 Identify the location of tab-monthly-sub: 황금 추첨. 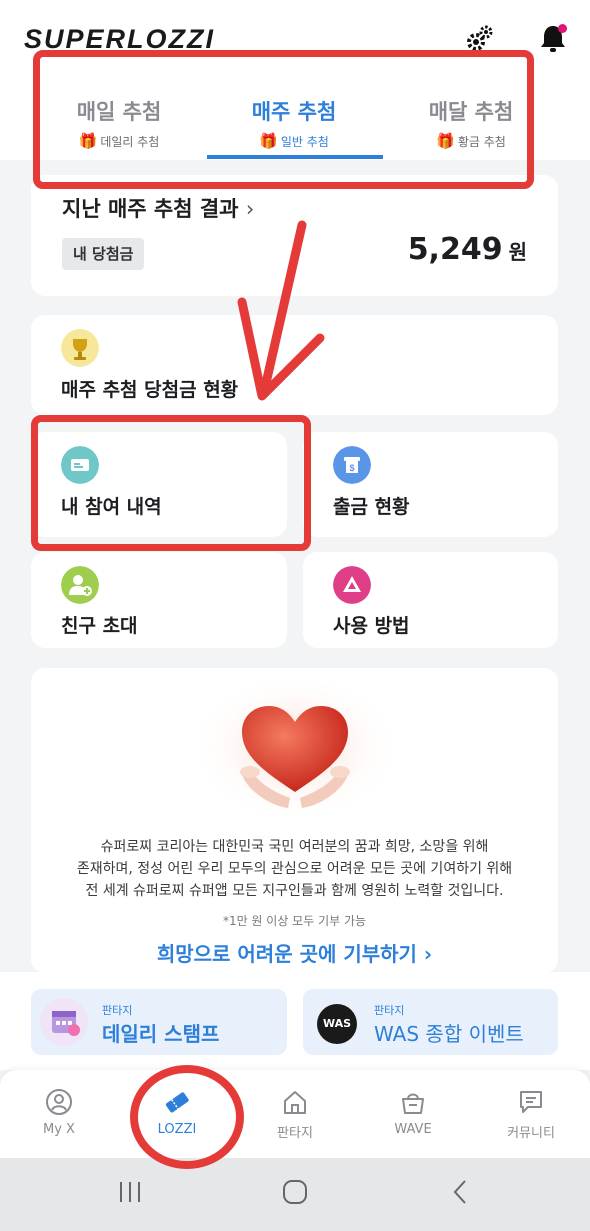
(481, 142).